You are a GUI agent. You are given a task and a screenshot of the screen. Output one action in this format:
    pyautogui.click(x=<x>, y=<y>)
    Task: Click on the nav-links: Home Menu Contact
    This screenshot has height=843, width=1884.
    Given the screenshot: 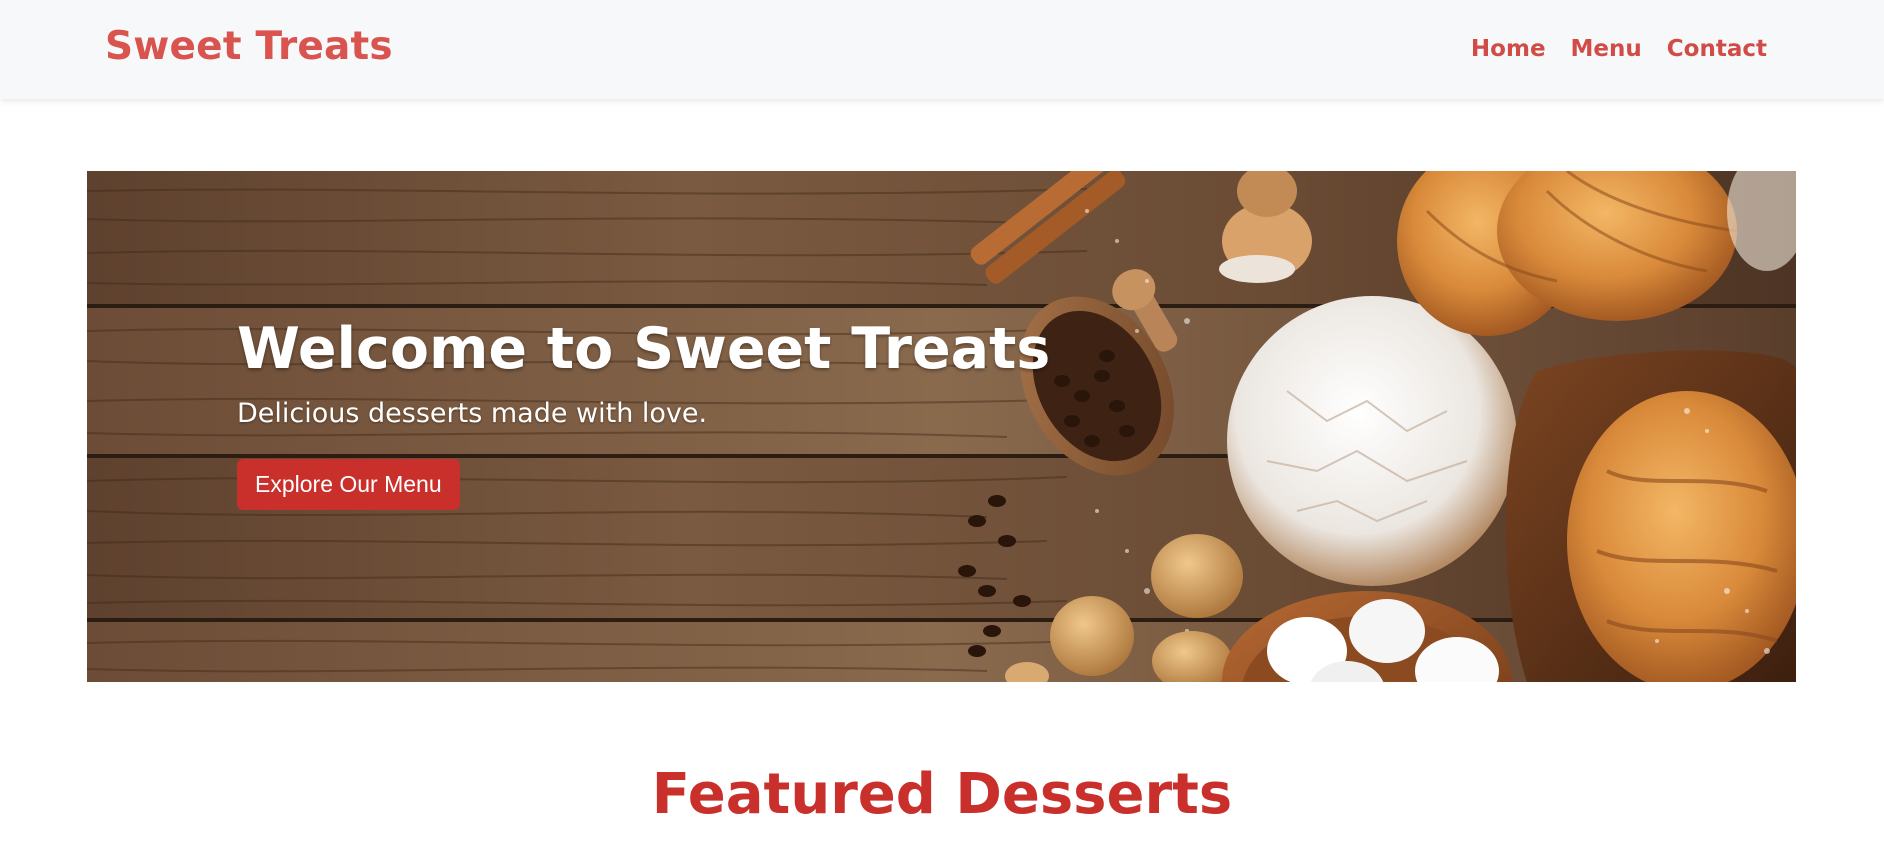 What is the action you would take?
    pyautogui.click(x=1619, y=49)
    